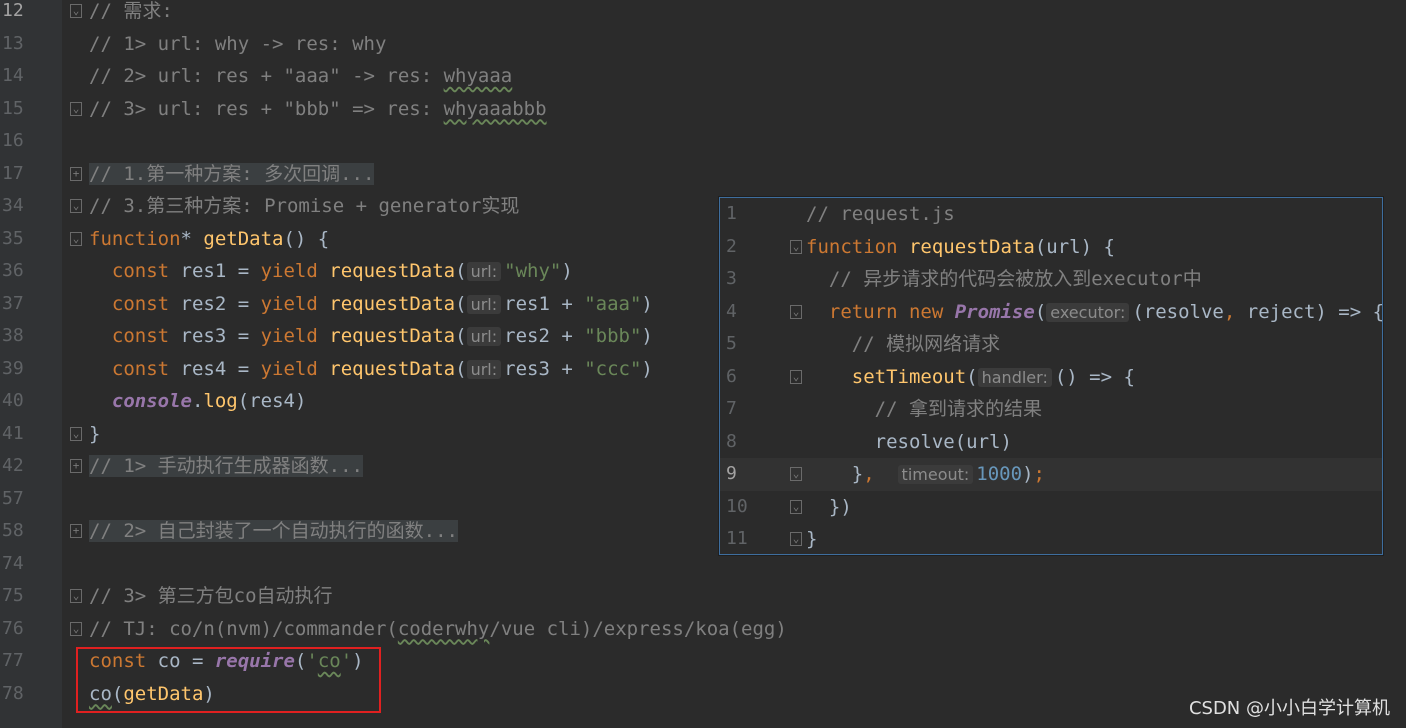 The image size is (1406, 728). Describe the element at coordinates (731, 408) in the screenshot. I see `line-number: 7` at that location.